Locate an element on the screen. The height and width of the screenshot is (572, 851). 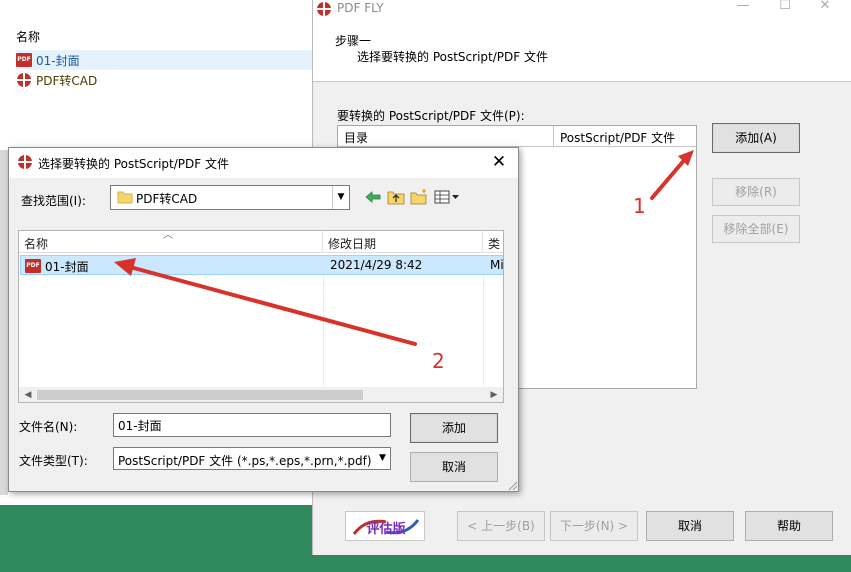
cancel-button: 取消 is located at coordinates (690, 526).